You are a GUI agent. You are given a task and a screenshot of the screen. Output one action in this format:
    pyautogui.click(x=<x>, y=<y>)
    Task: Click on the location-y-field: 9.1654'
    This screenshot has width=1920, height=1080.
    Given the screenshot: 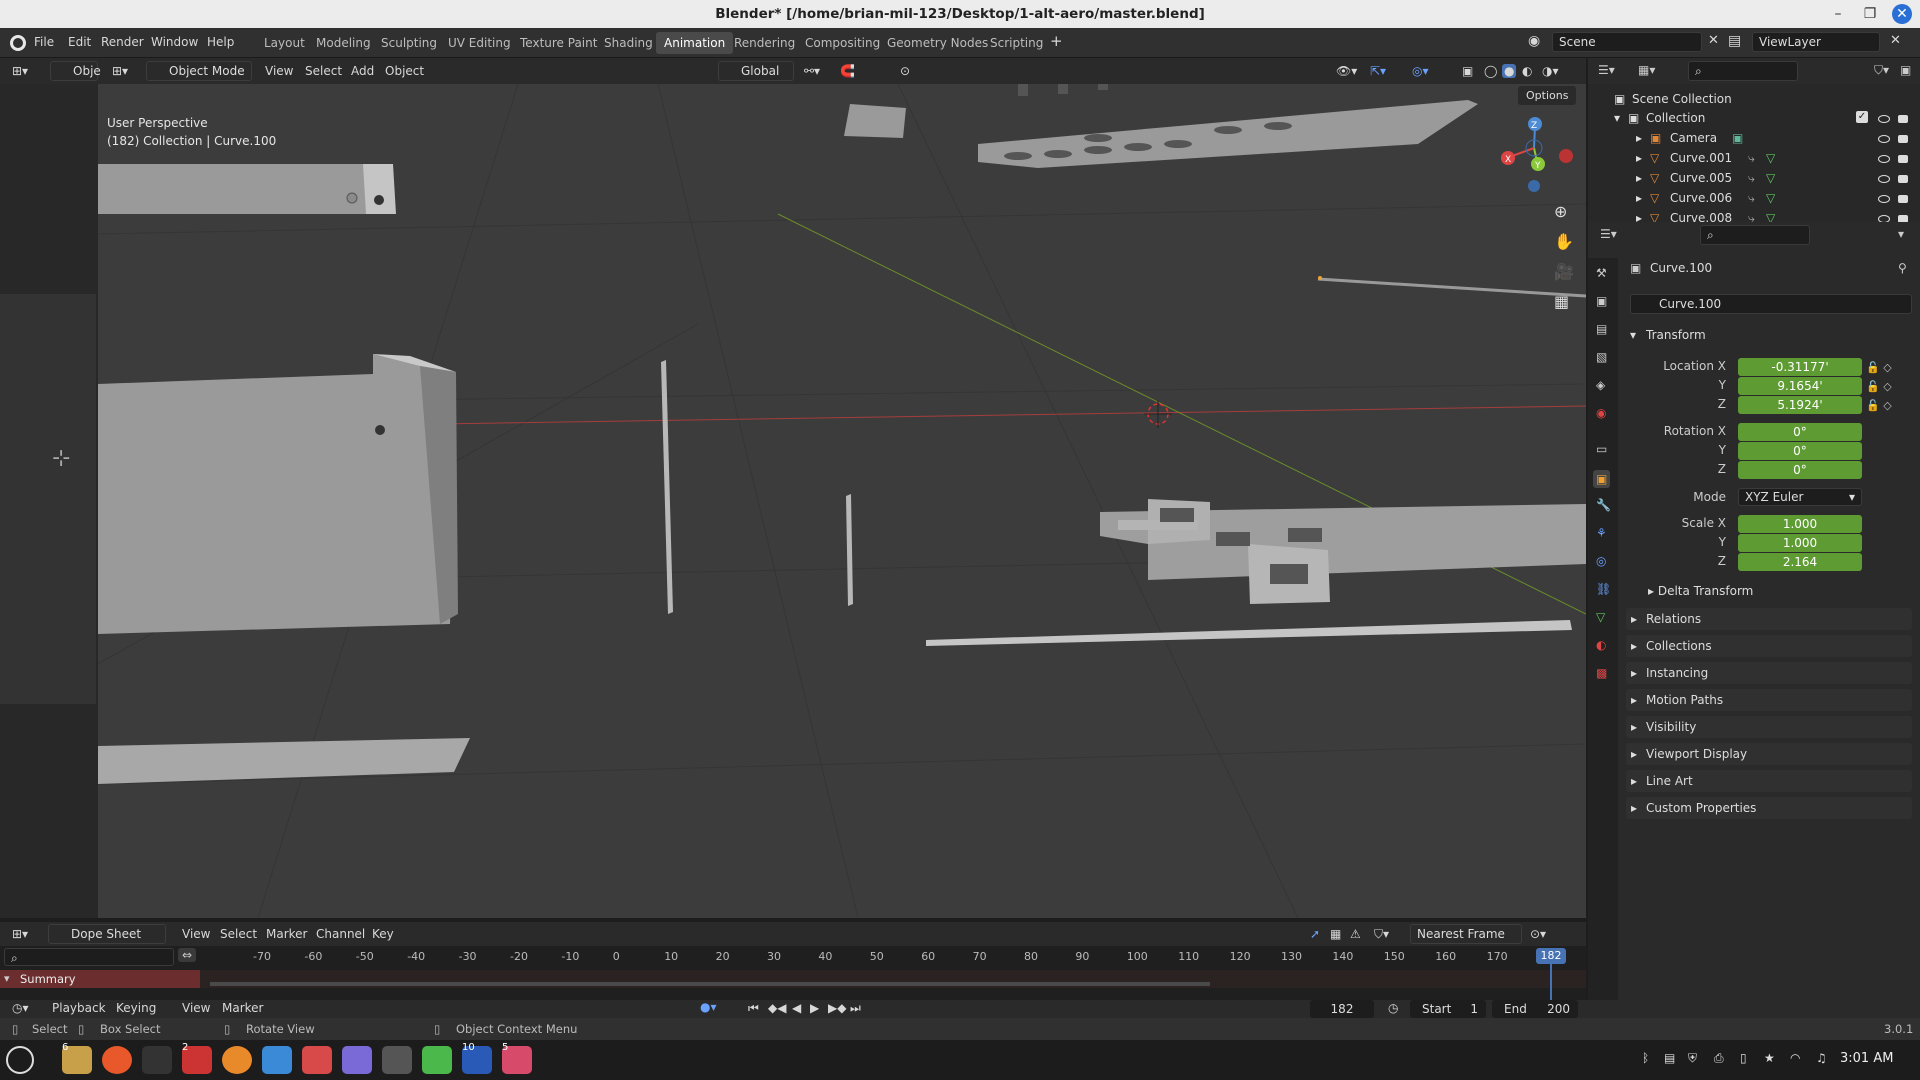 What is the action you would take?
    pyautogui.click(x=1800, y=386)
    